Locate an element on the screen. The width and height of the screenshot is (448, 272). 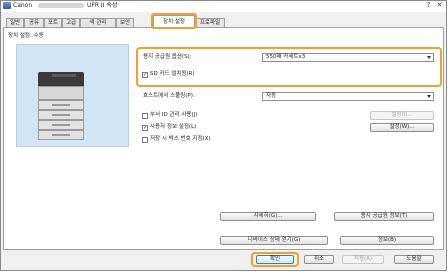
tab-ports: 포트 is located at coordinates (53, 22).